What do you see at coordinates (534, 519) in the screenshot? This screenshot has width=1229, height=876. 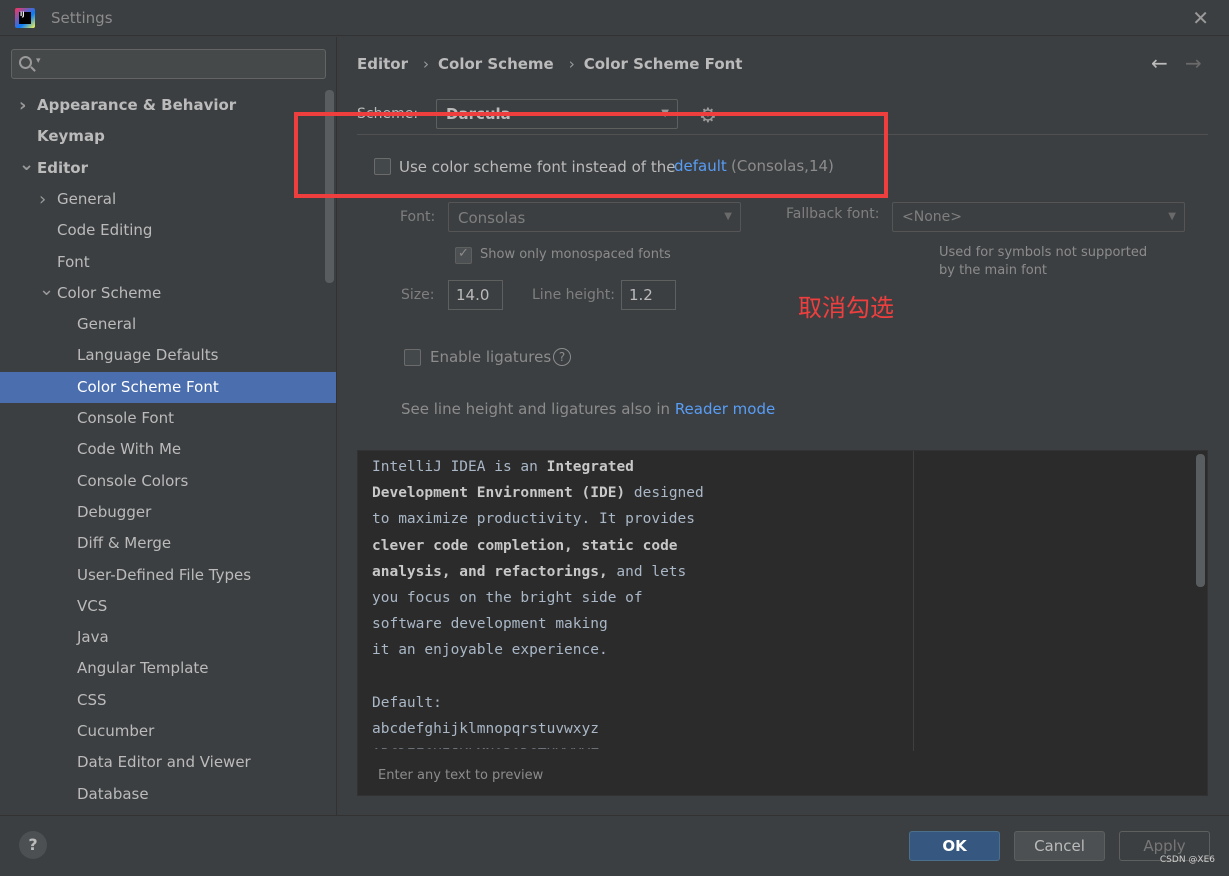 I see `preview-text-segment: to maximize productivity. It provides` at bounding box center [534, 519].